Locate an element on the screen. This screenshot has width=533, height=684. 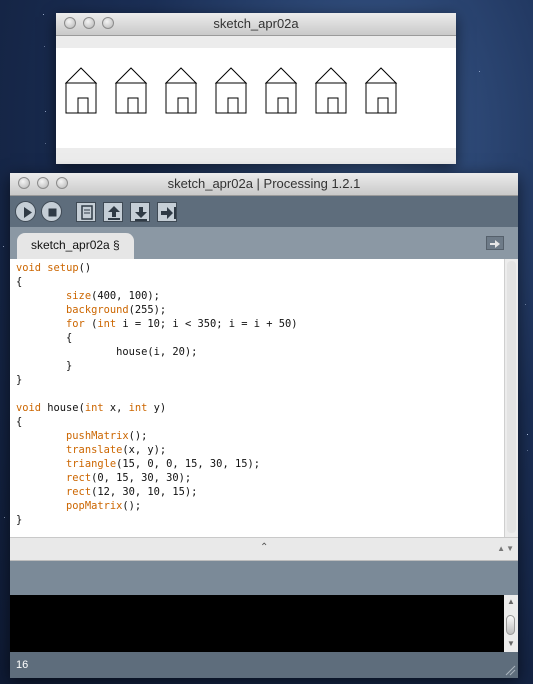
open-arrow-up-icon is located at coordinates (114, 213).